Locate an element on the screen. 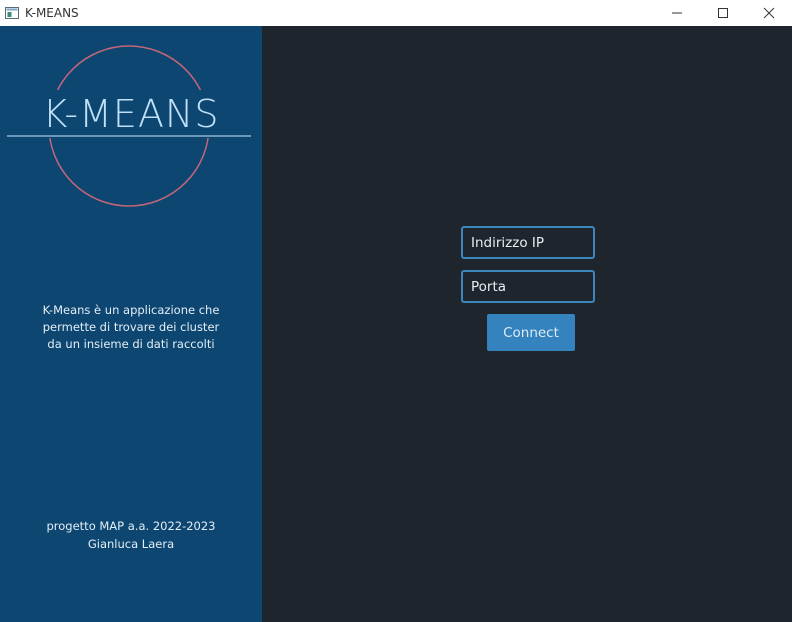 The image size is (792, 622). close-icon is located at coordinates (769, 13).